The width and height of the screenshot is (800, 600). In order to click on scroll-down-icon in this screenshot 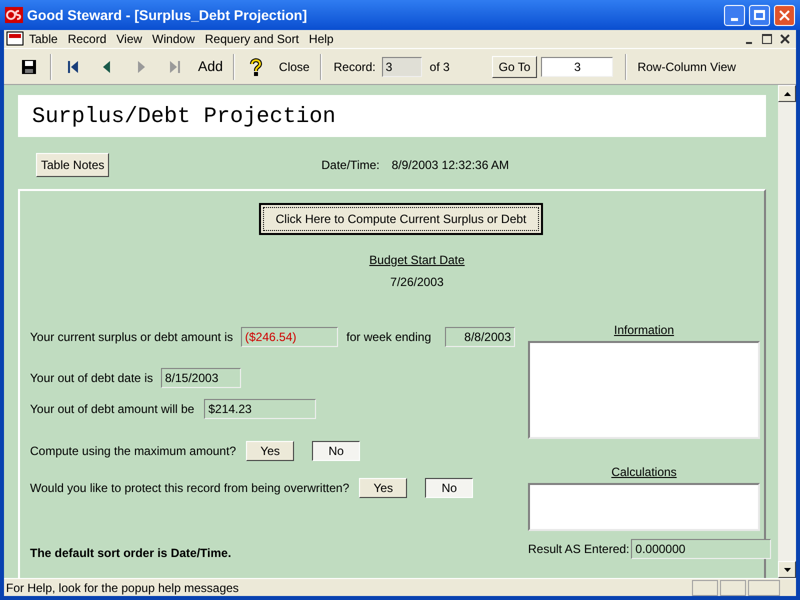, I will do `click(787, 570)`.